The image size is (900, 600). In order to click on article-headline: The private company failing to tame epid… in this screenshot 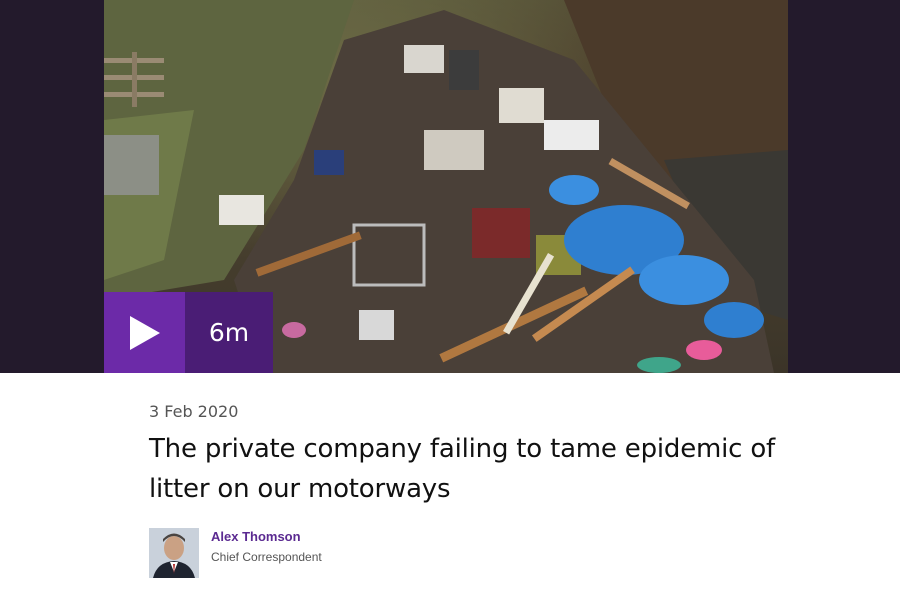, I will do `click(474, 469)`.